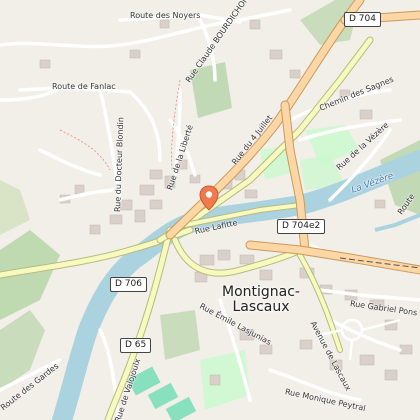  Describe the element at coordinates (15, 207) in the screenshot. I see `forest-area-northwest` at that location.